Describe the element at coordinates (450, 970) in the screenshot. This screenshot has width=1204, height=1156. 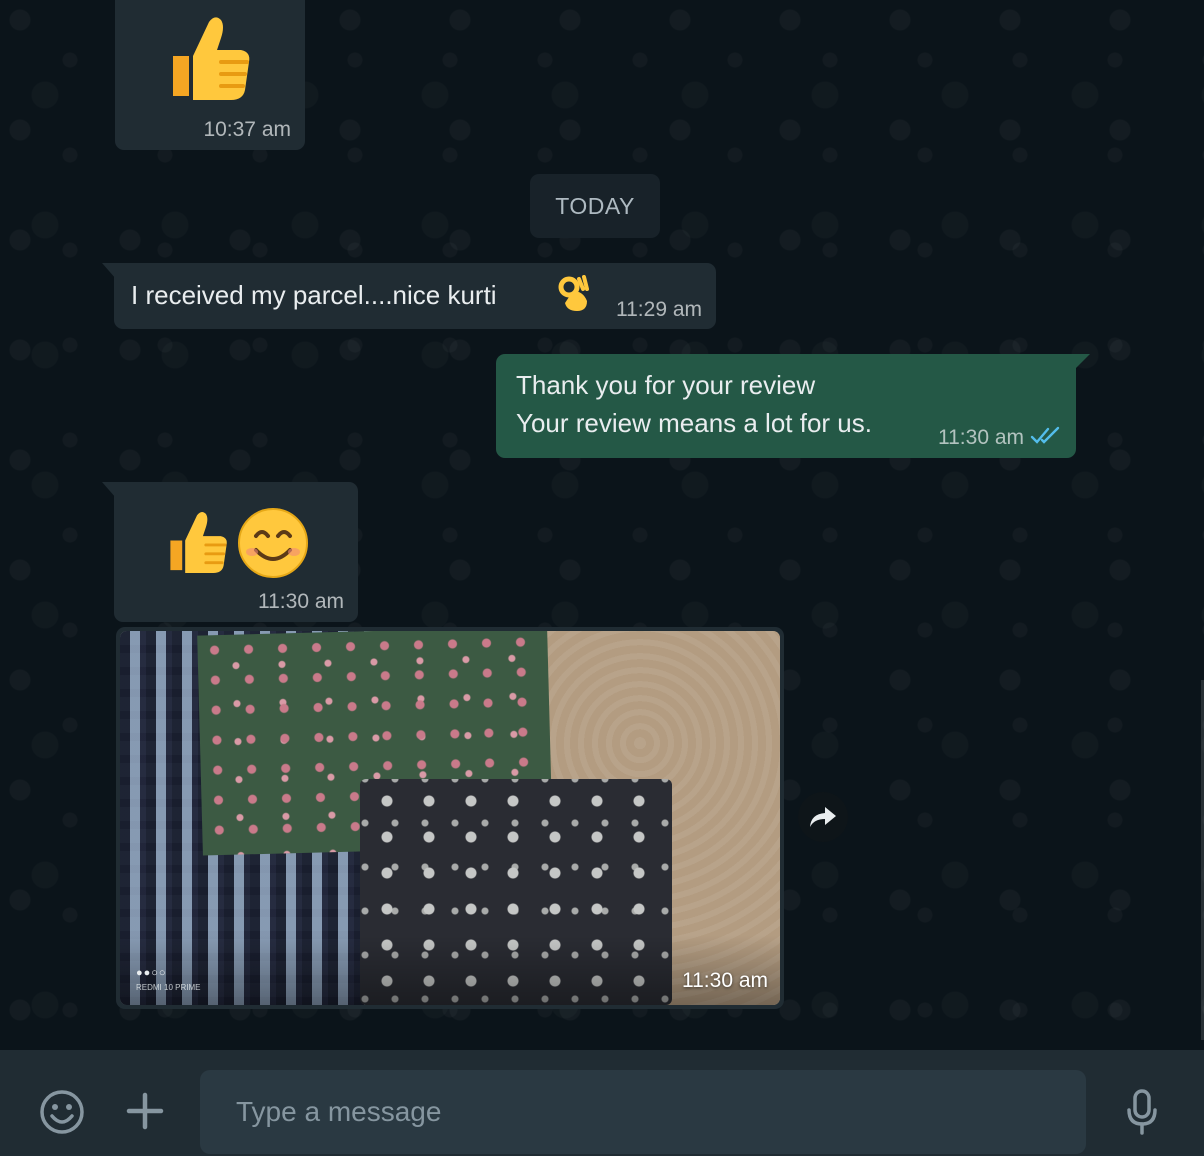
I see `photo-shade` at that location.